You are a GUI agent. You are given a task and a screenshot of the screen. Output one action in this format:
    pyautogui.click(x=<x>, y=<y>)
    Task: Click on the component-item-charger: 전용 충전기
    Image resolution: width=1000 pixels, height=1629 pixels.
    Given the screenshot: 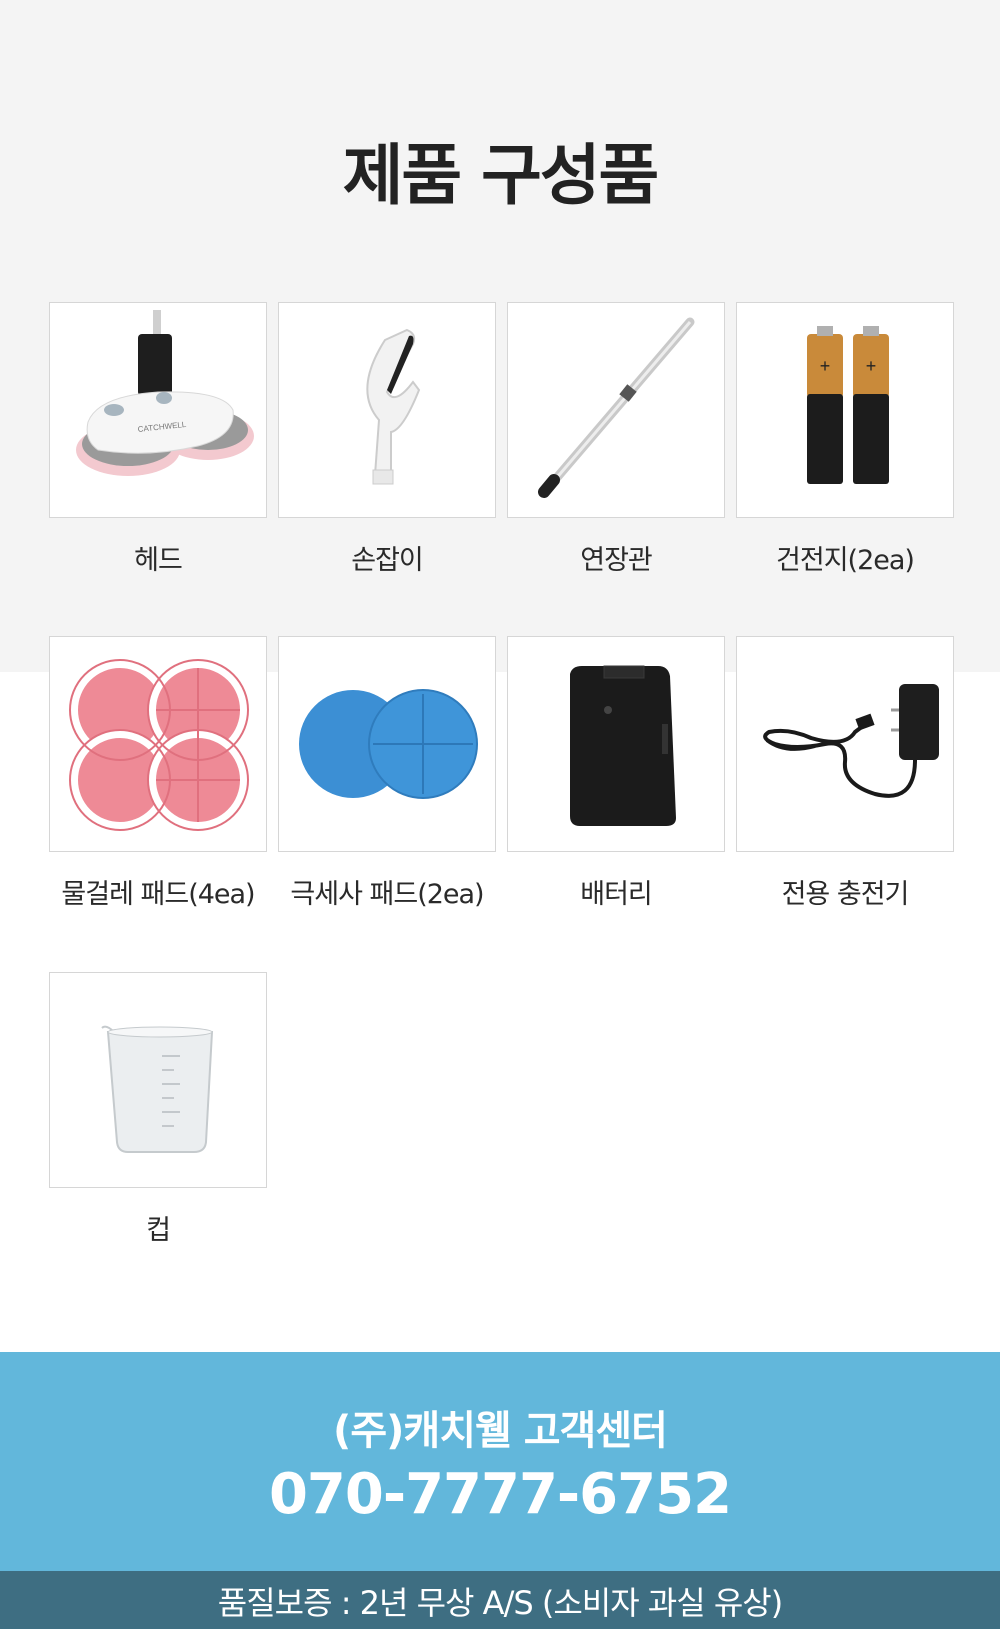 What is the action you would take?
    pyautogui.click(x=845, y=773)
    